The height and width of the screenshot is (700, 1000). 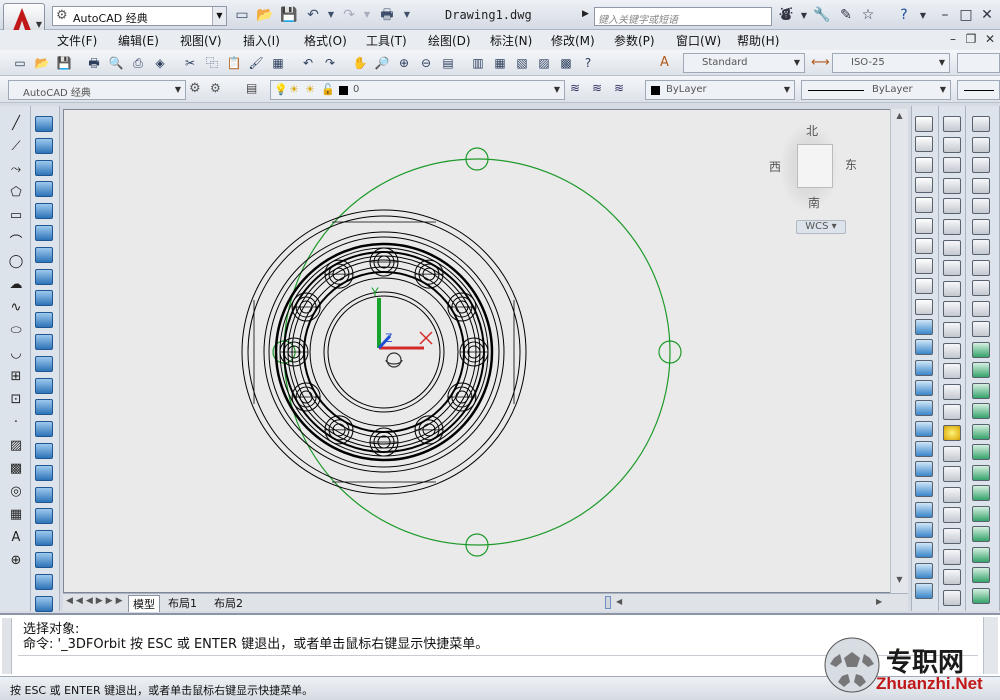 I want to click on layer-state-icon: ≋, so click(x=623, y=90).